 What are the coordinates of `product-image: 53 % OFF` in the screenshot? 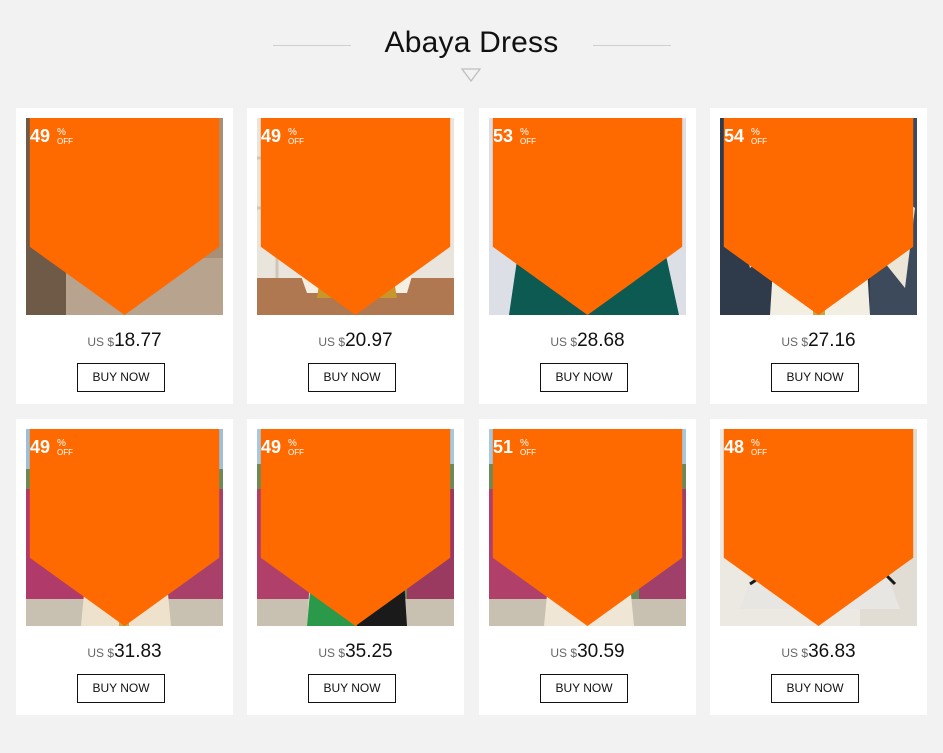 It's located at (587, 216).